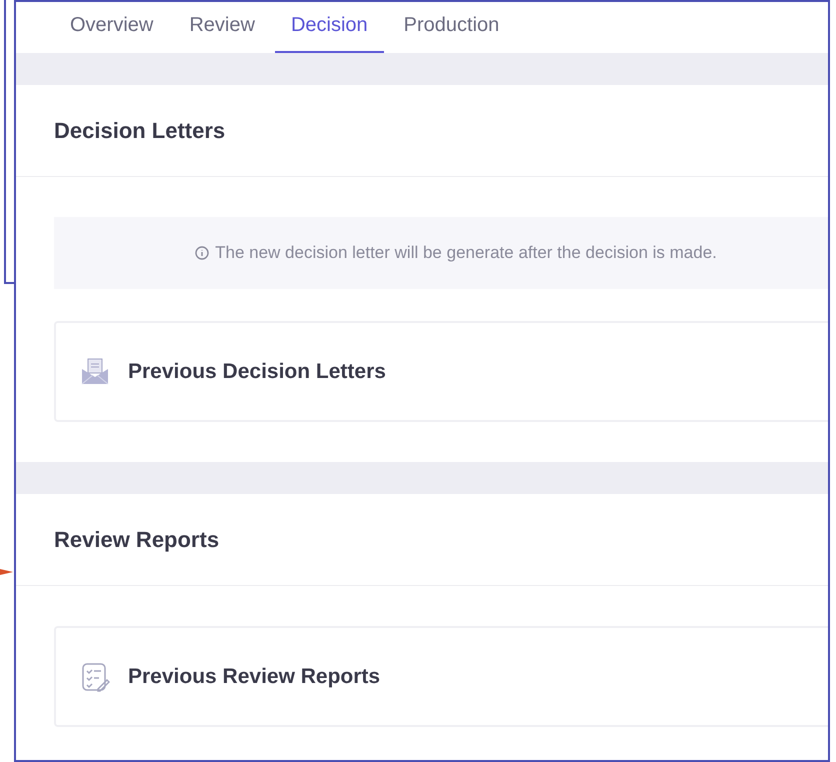  I want to click on annotation-arrow, so click(7, 572).